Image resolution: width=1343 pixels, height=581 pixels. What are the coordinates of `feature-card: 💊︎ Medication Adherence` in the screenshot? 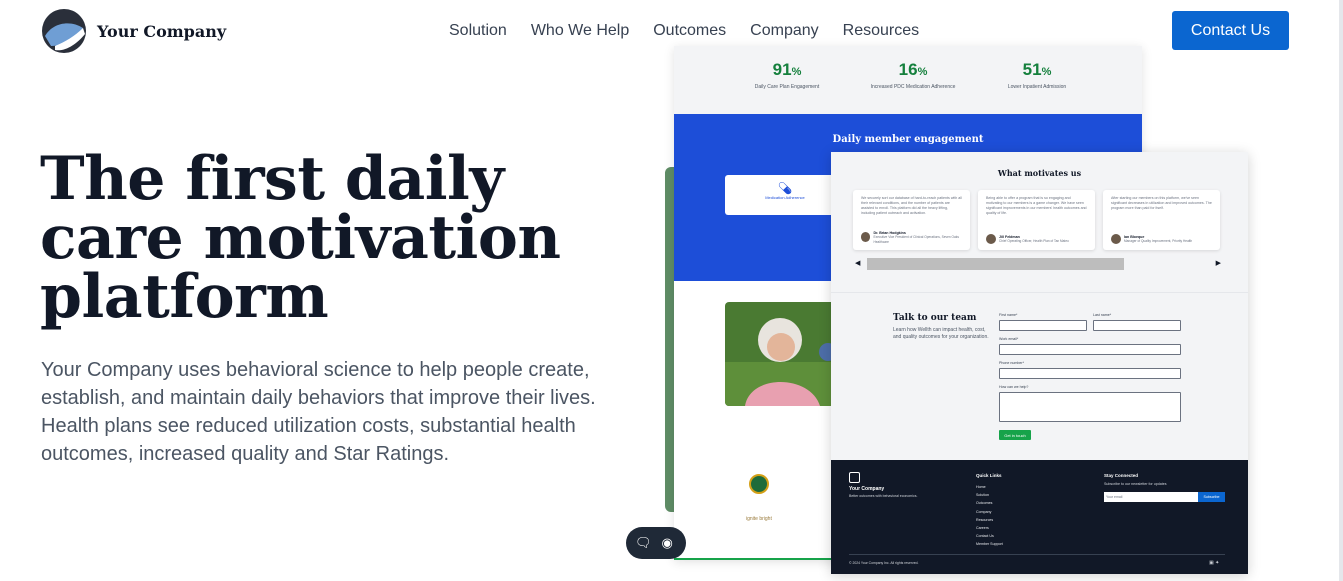 It's located at (785, 195).